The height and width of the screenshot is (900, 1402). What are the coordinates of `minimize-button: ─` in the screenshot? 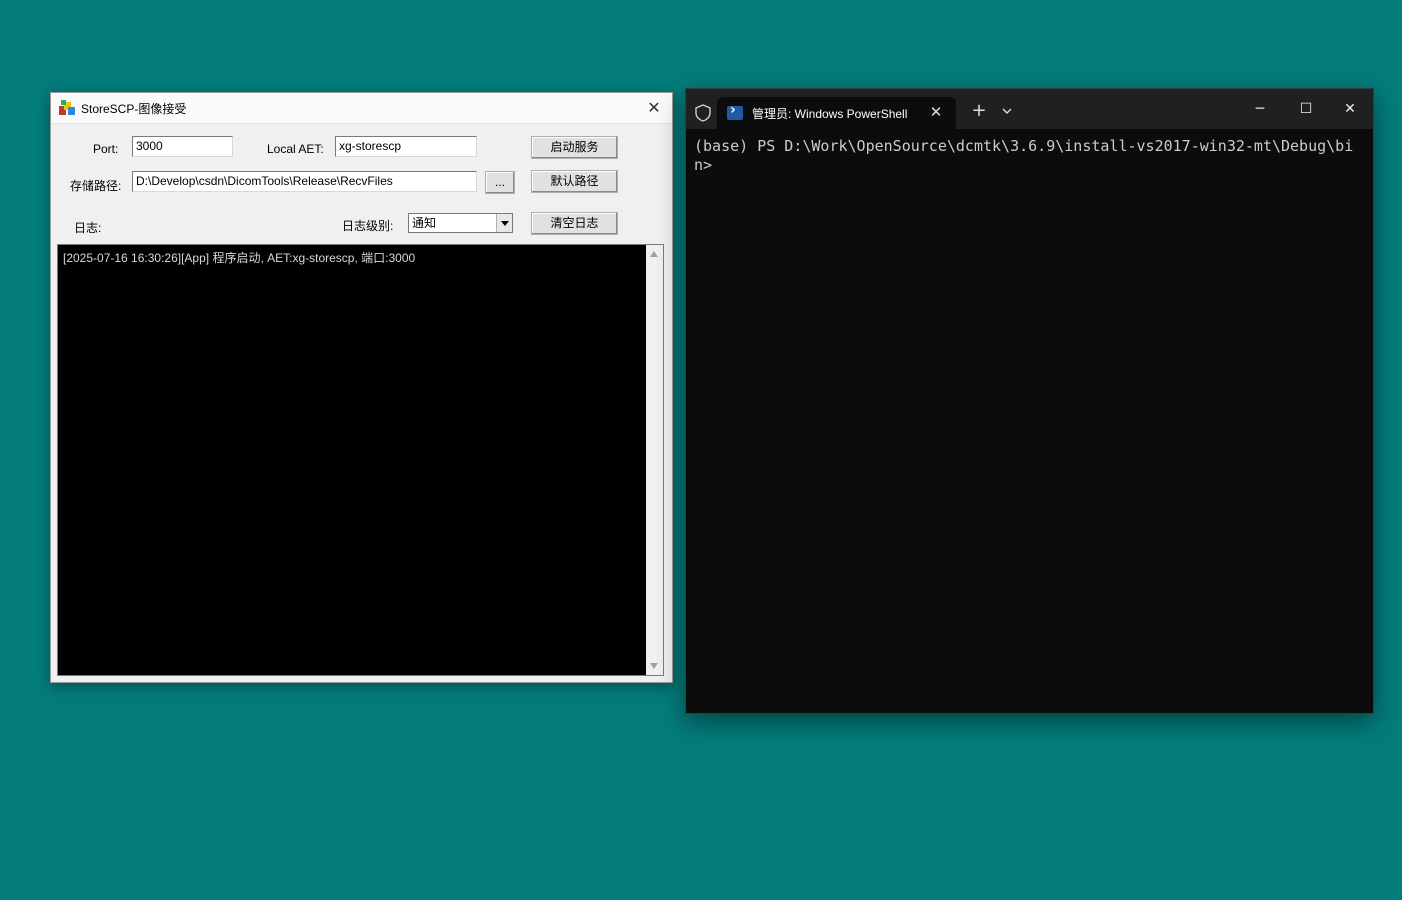 It's located at (1260, 109).